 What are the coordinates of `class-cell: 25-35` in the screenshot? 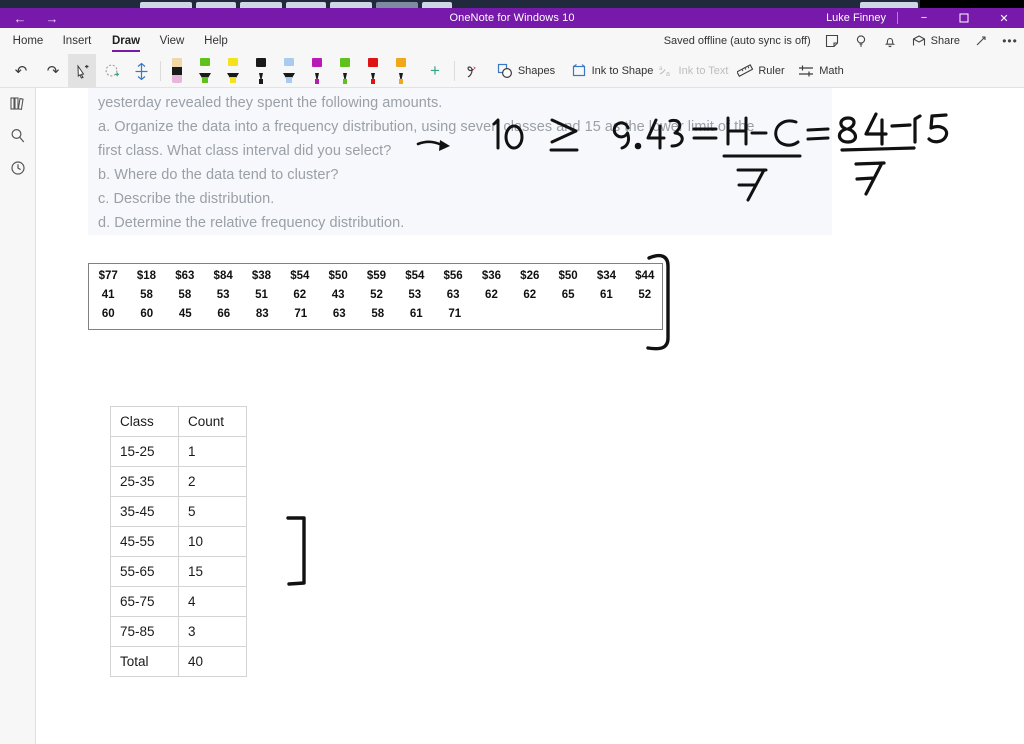 It's located at (144, 481).